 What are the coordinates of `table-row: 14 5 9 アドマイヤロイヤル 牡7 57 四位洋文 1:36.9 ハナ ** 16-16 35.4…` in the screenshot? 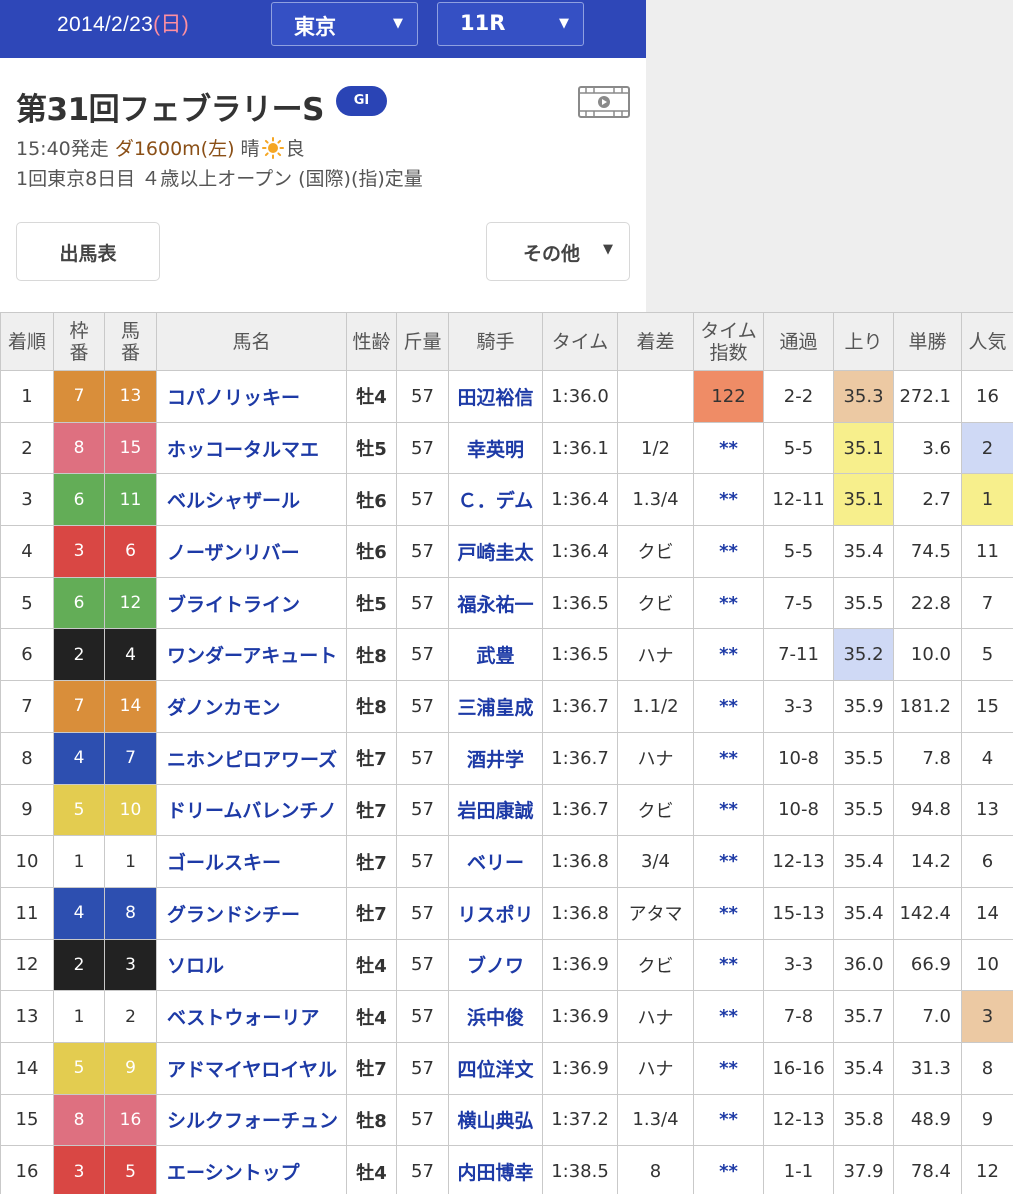 It's located at (506, 1068).